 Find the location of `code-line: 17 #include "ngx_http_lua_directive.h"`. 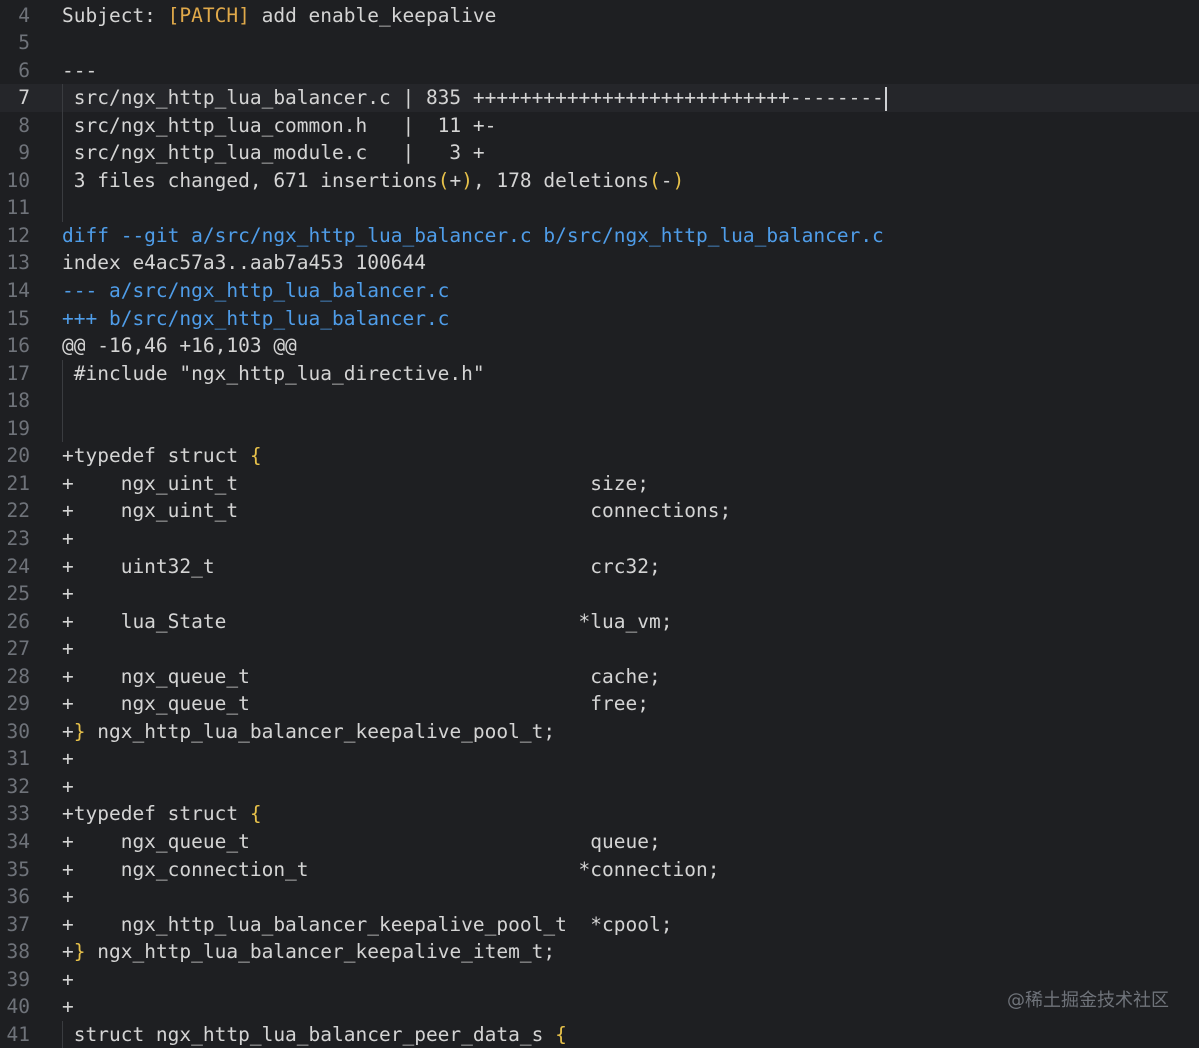

code-line: 17 #include "ngx_http_lua_directive.h" is located at coordinates (599, 373).